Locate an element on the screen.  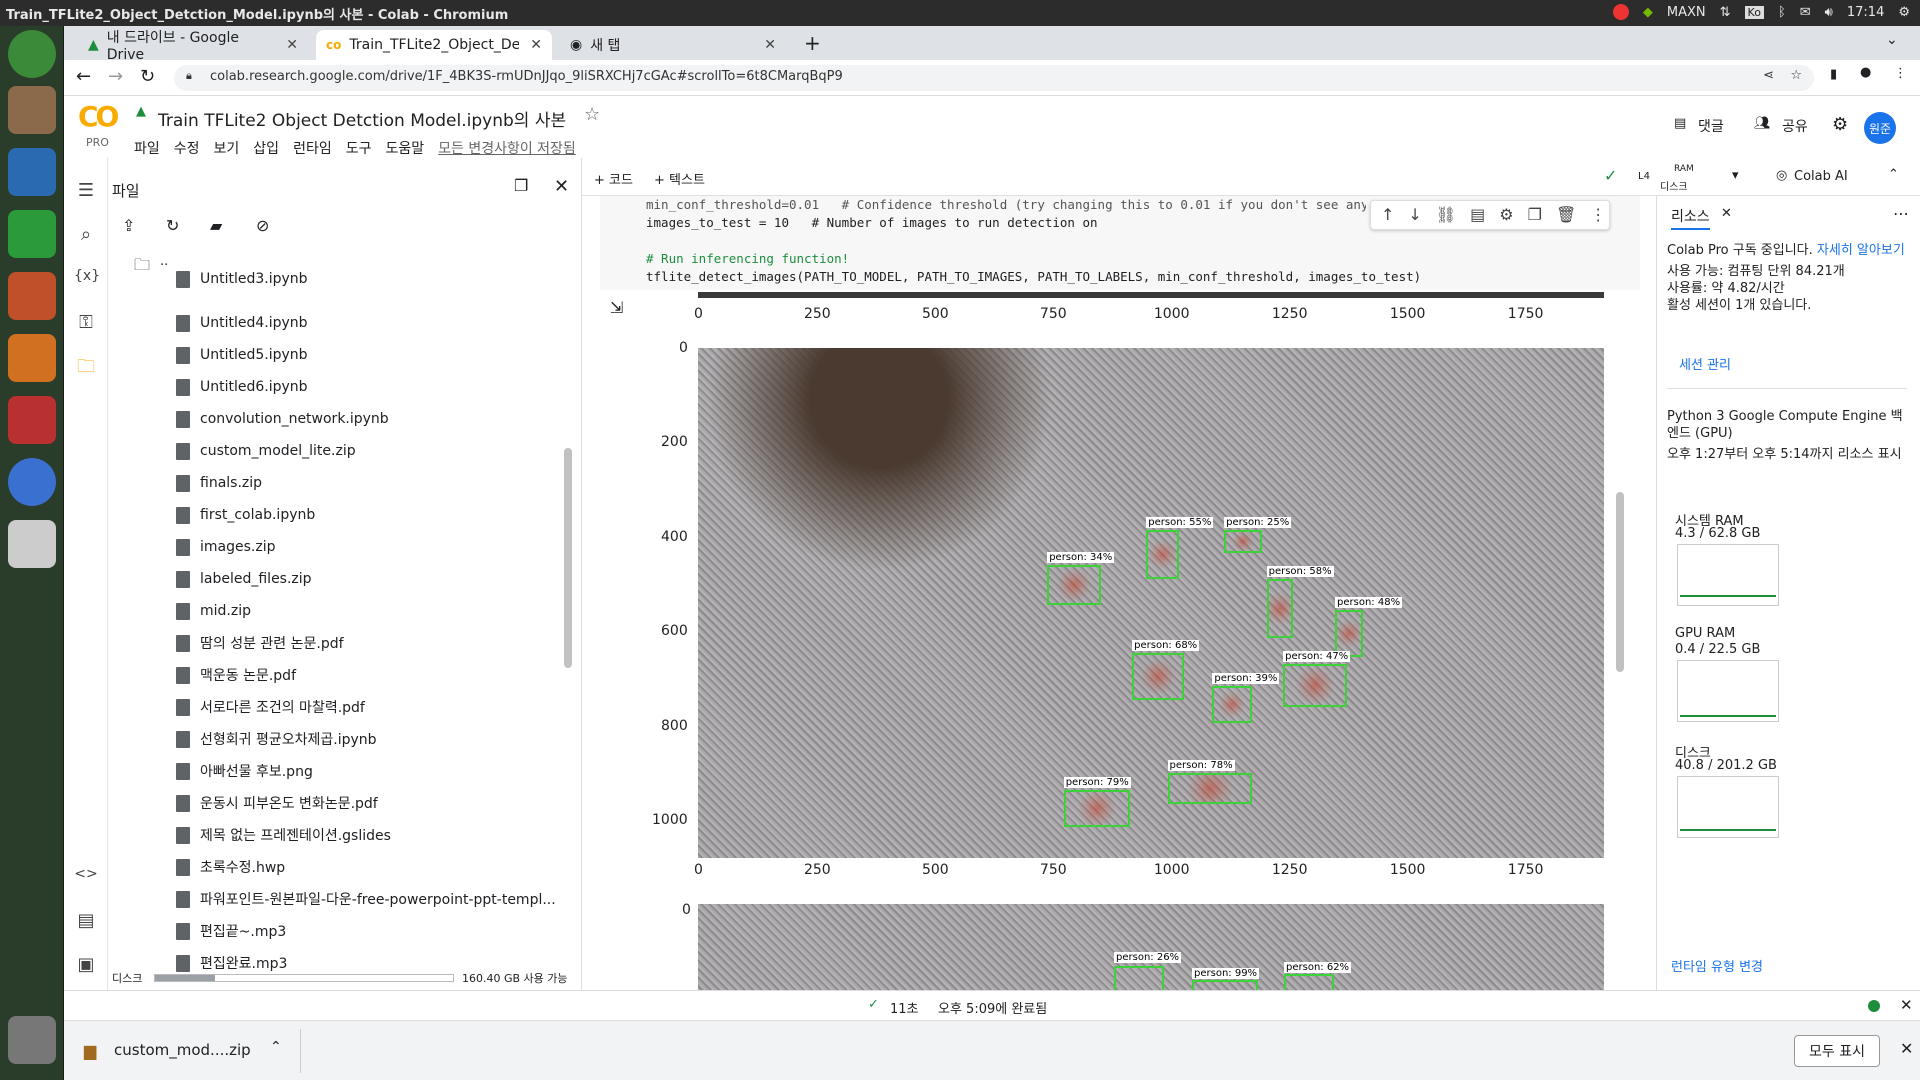
colab-logo: CO is located at coordinates (98, 116).